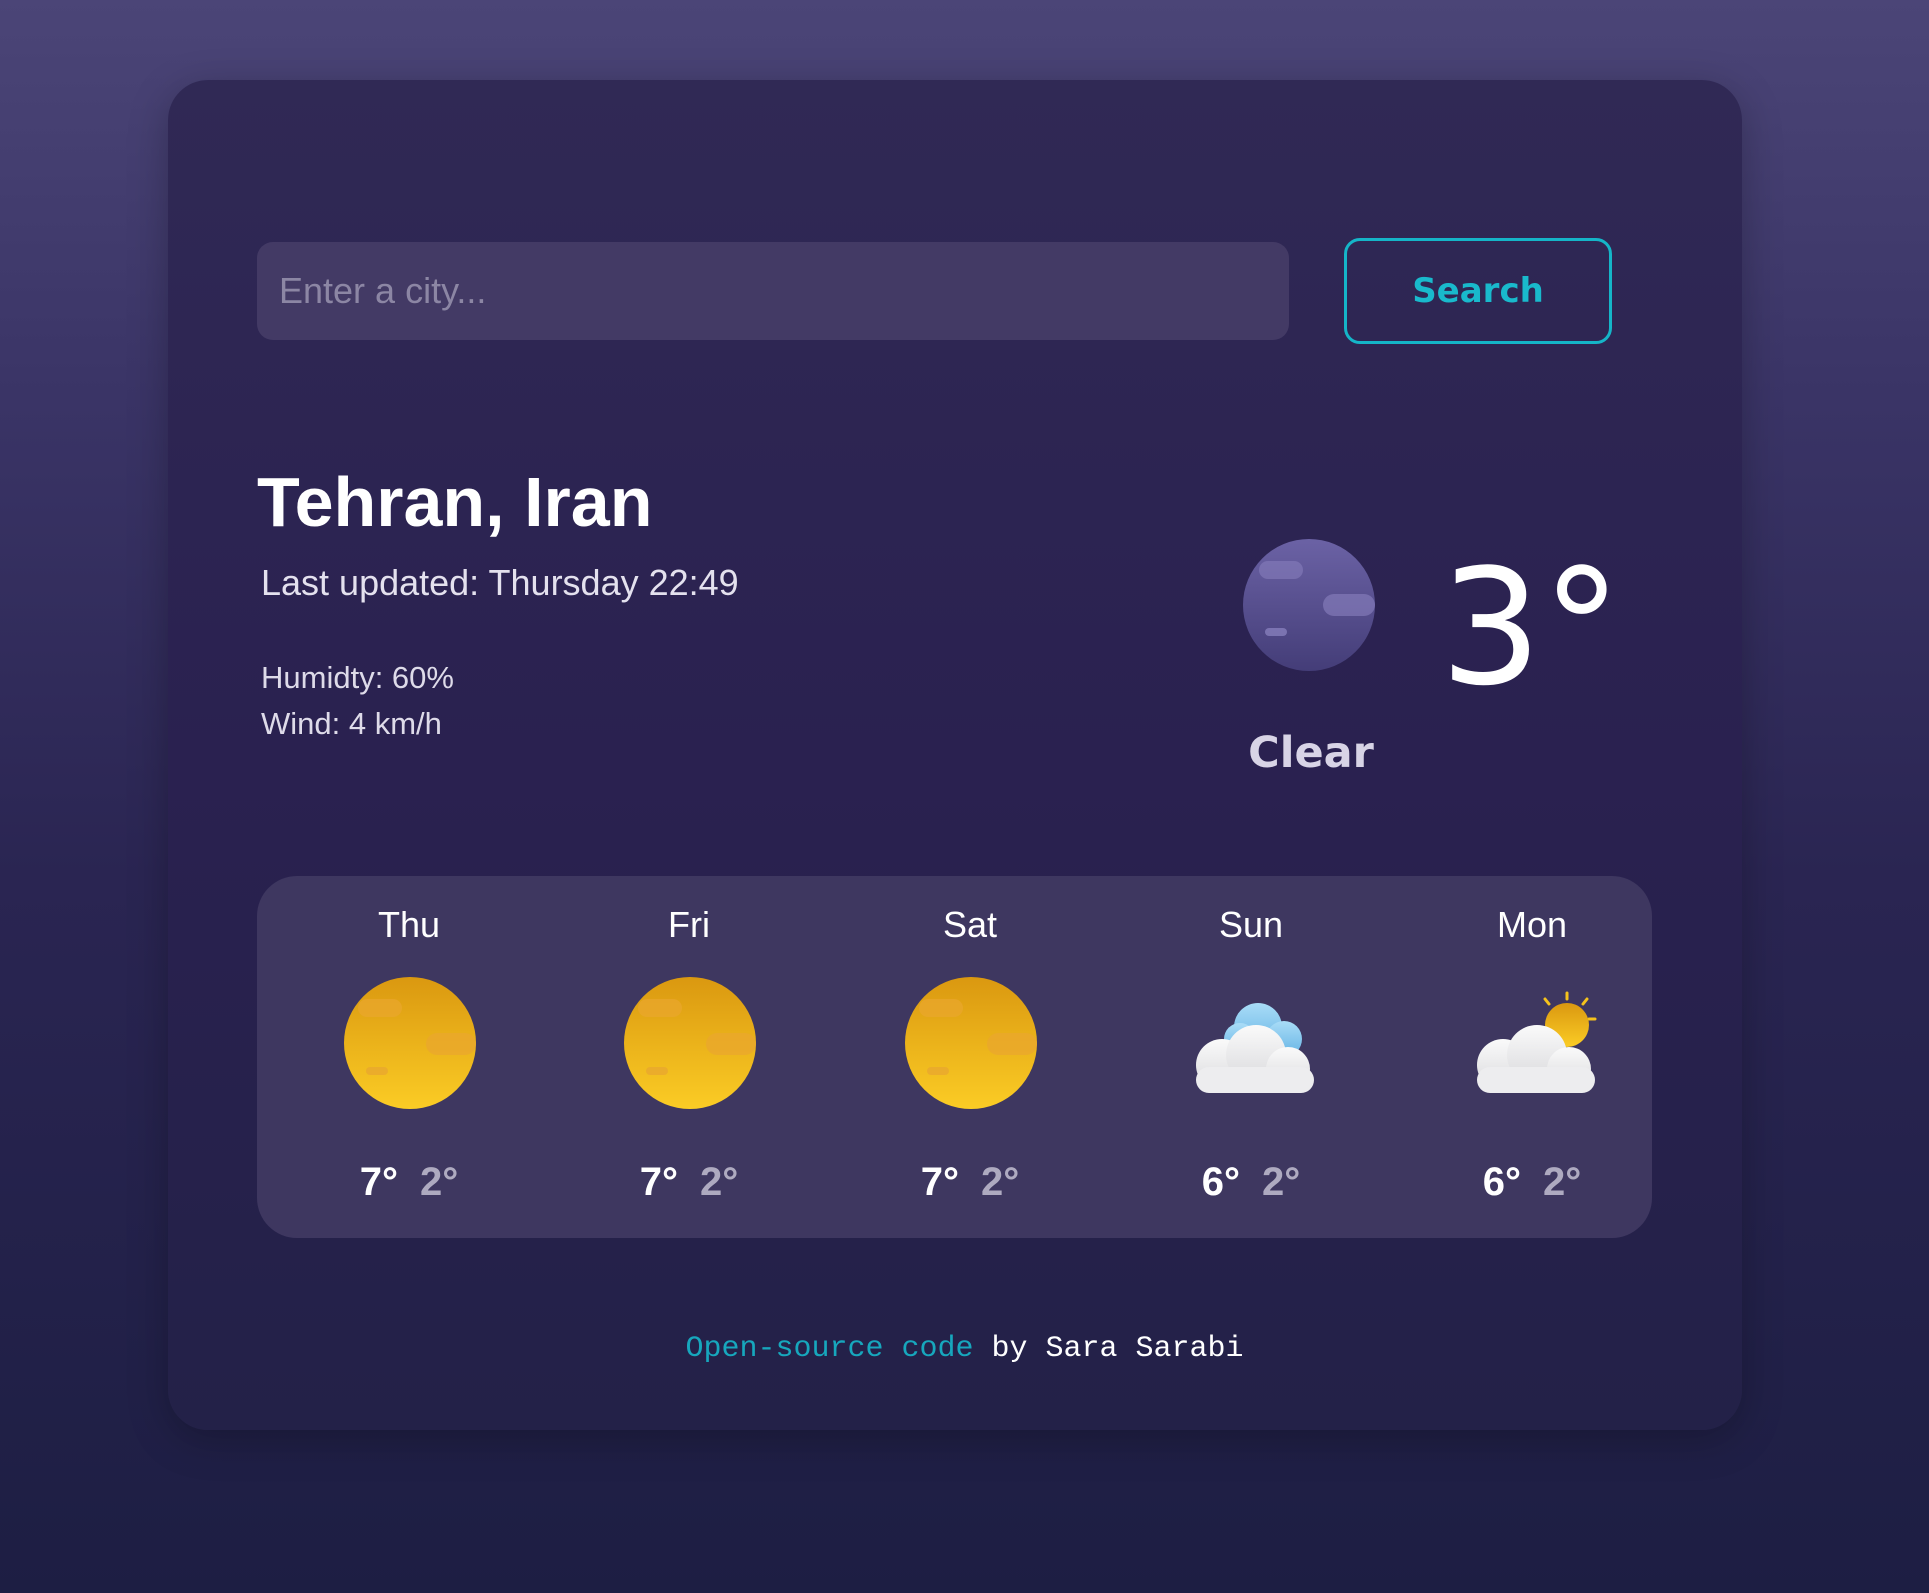 This screenshot has width=1929, height=1593. I want to click on footer: Open-source code by Sara Sarabi, so click(964, 1349).